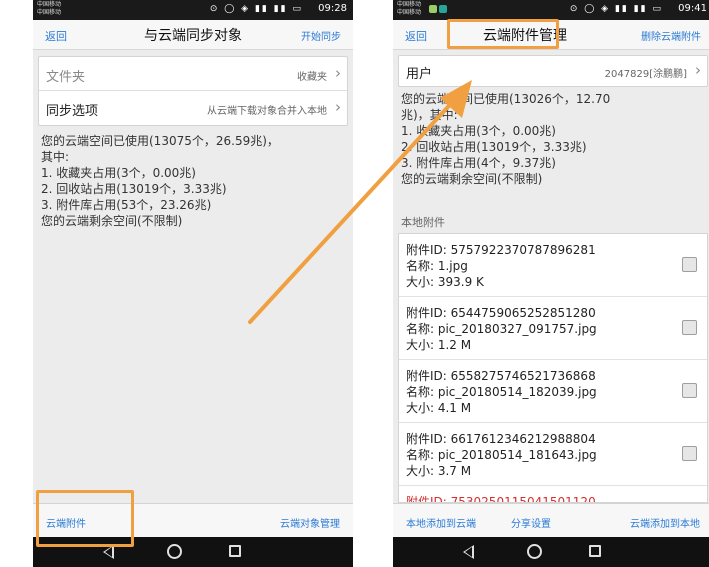  I want to click on settings-card: 文件夹 收藏夹 › 同步选项 从云端下载对象合并入本地 ›, so click(193, 91).